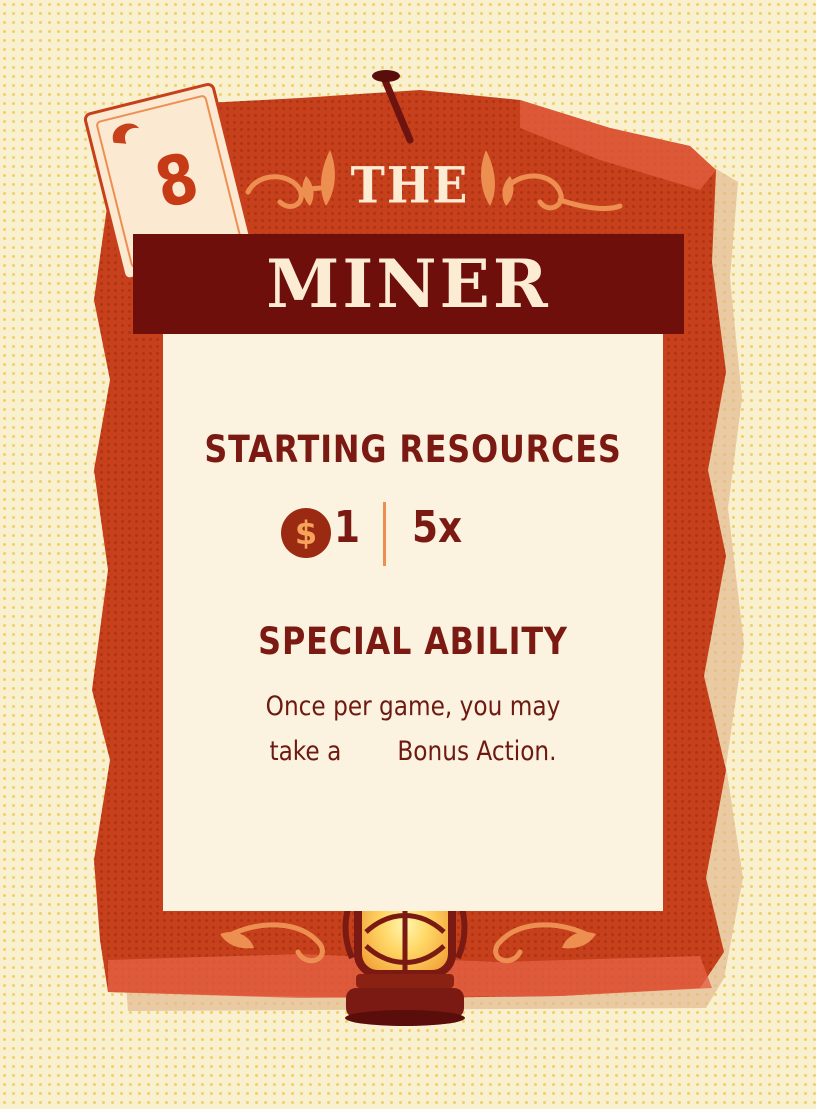 The image size is (816, 1109). I want to click on special-ability-heading: SPECIAL ABILITY, so click(413, 641).